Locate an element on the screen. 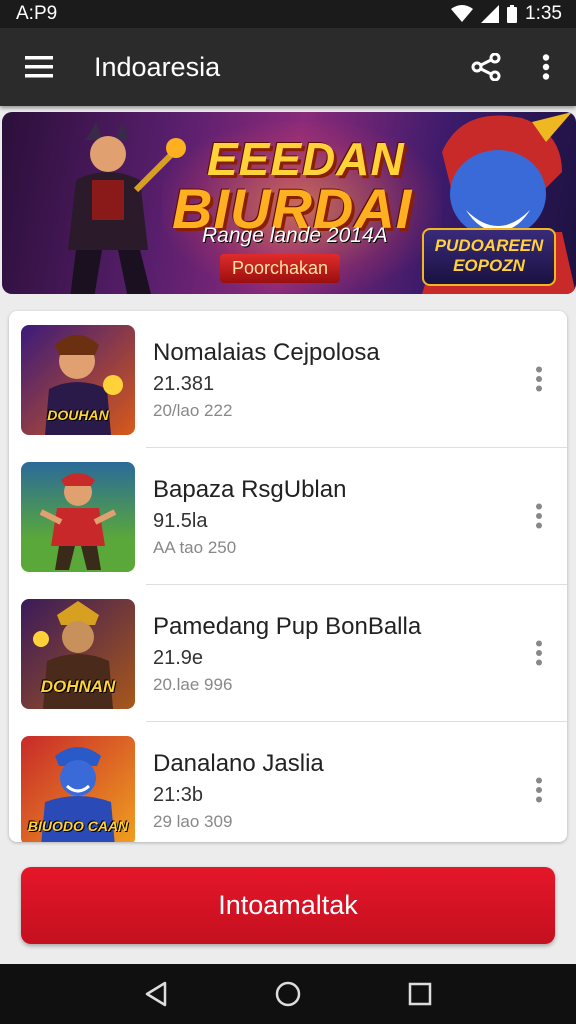 Image resolution: width=576 pixels, height=1024 pixels. share-button is located at coordinates (486, 67).